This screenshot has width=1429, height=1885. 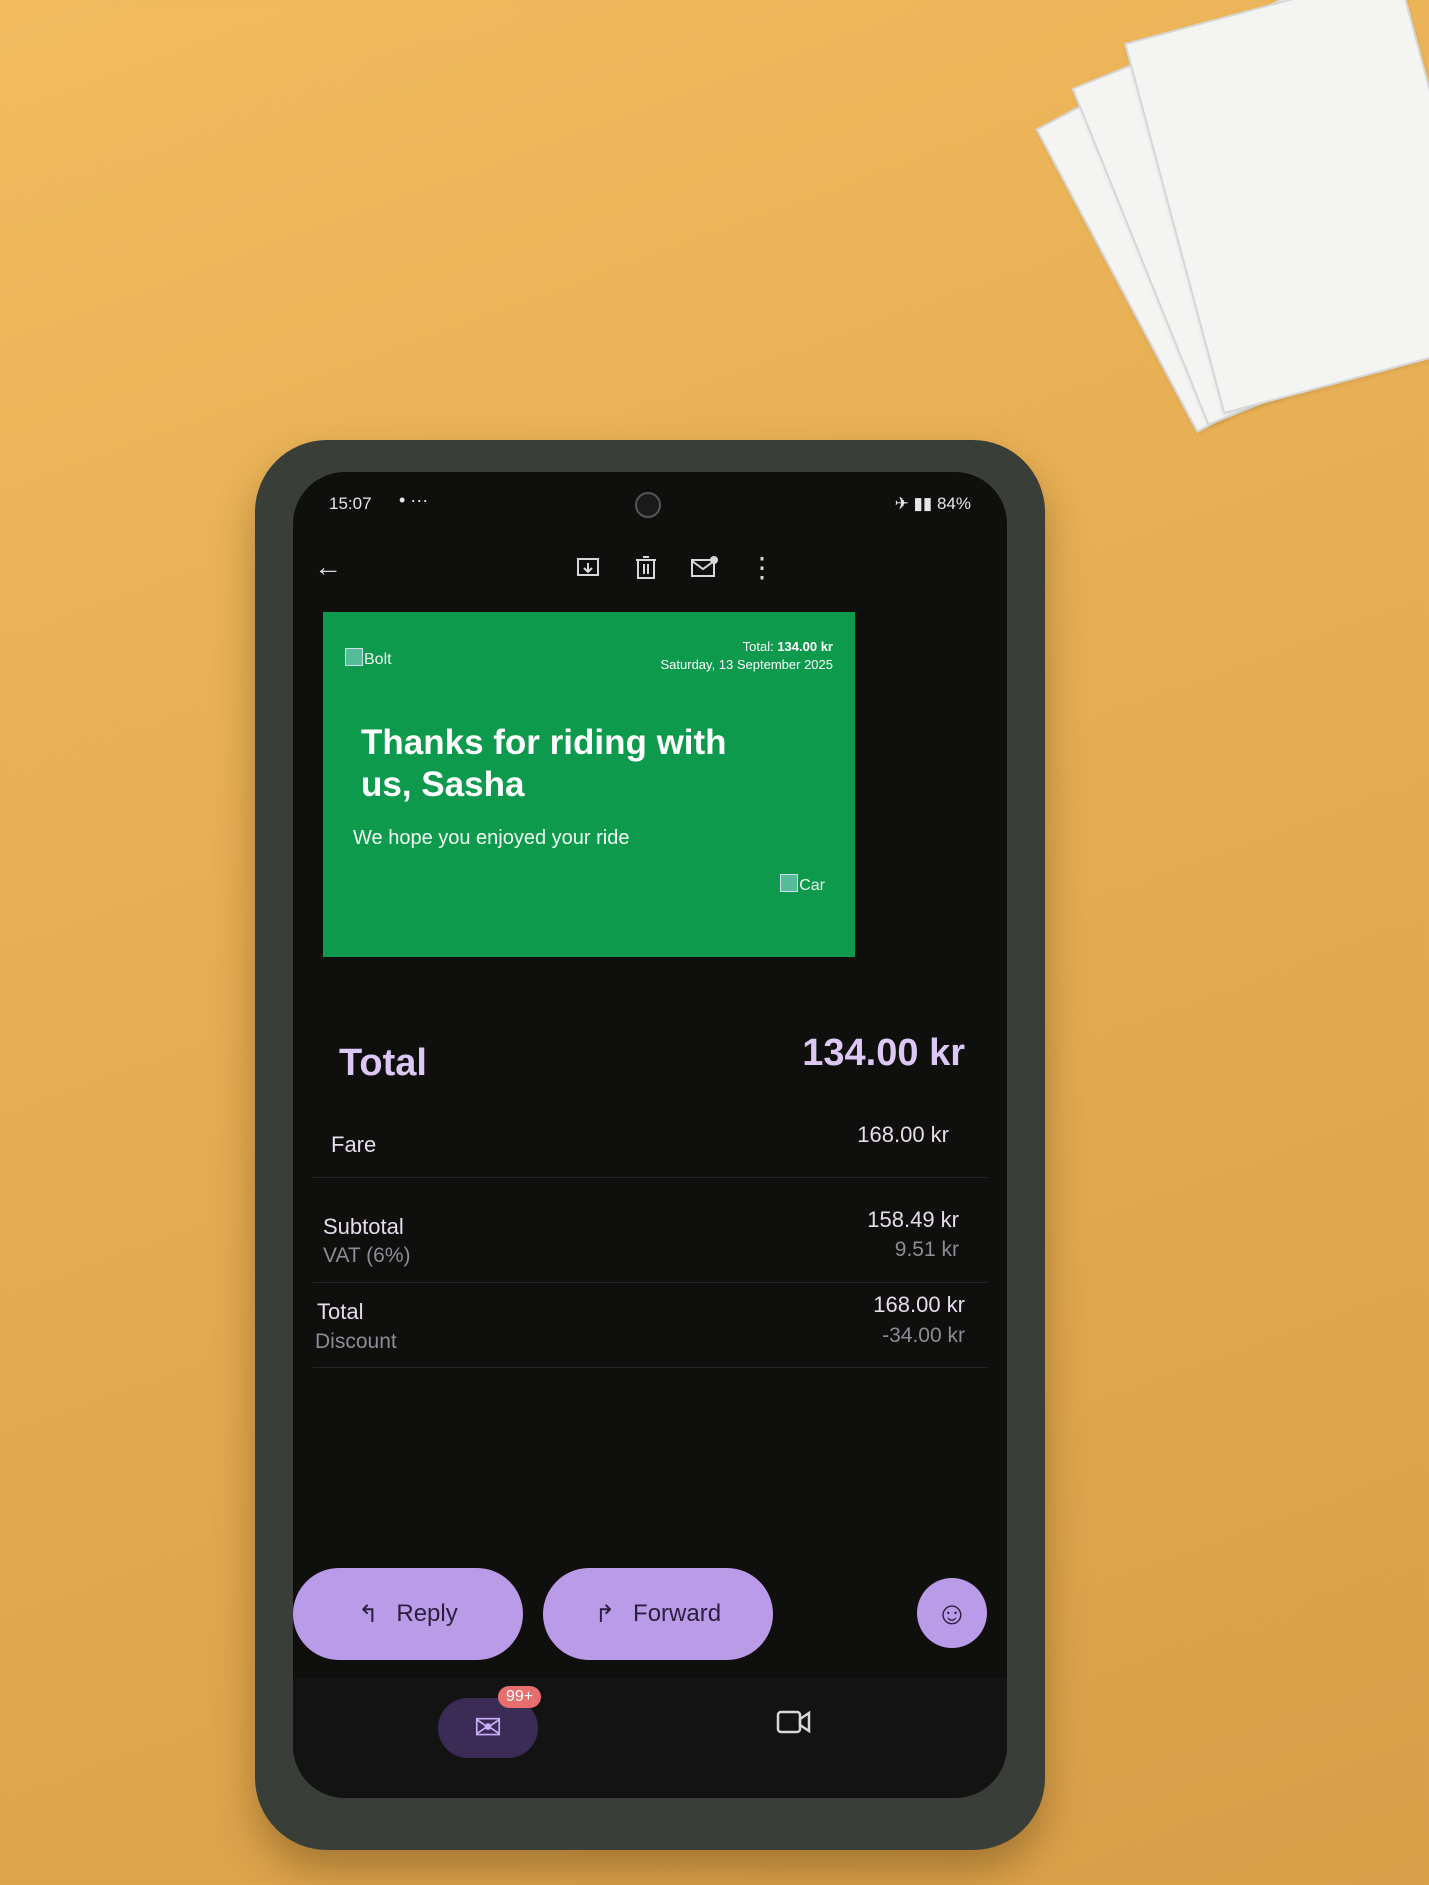 What do you see at coordinates (903, 1134) in the screenshot?
I see `fare-value: 168.00 kr` at bounding box center [903, 1134].